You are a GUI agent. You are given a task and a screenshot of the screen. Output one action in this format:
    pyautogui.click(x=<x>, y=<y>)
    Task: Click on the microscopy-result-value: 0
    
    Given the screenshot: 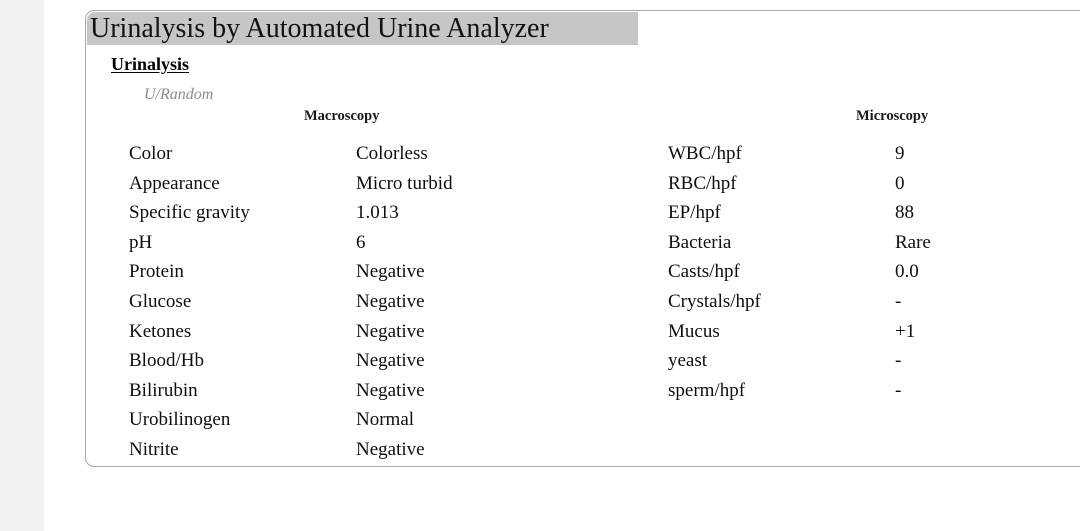 What is the action you would take?
    pyautogui.click(x=900, y=183)
    